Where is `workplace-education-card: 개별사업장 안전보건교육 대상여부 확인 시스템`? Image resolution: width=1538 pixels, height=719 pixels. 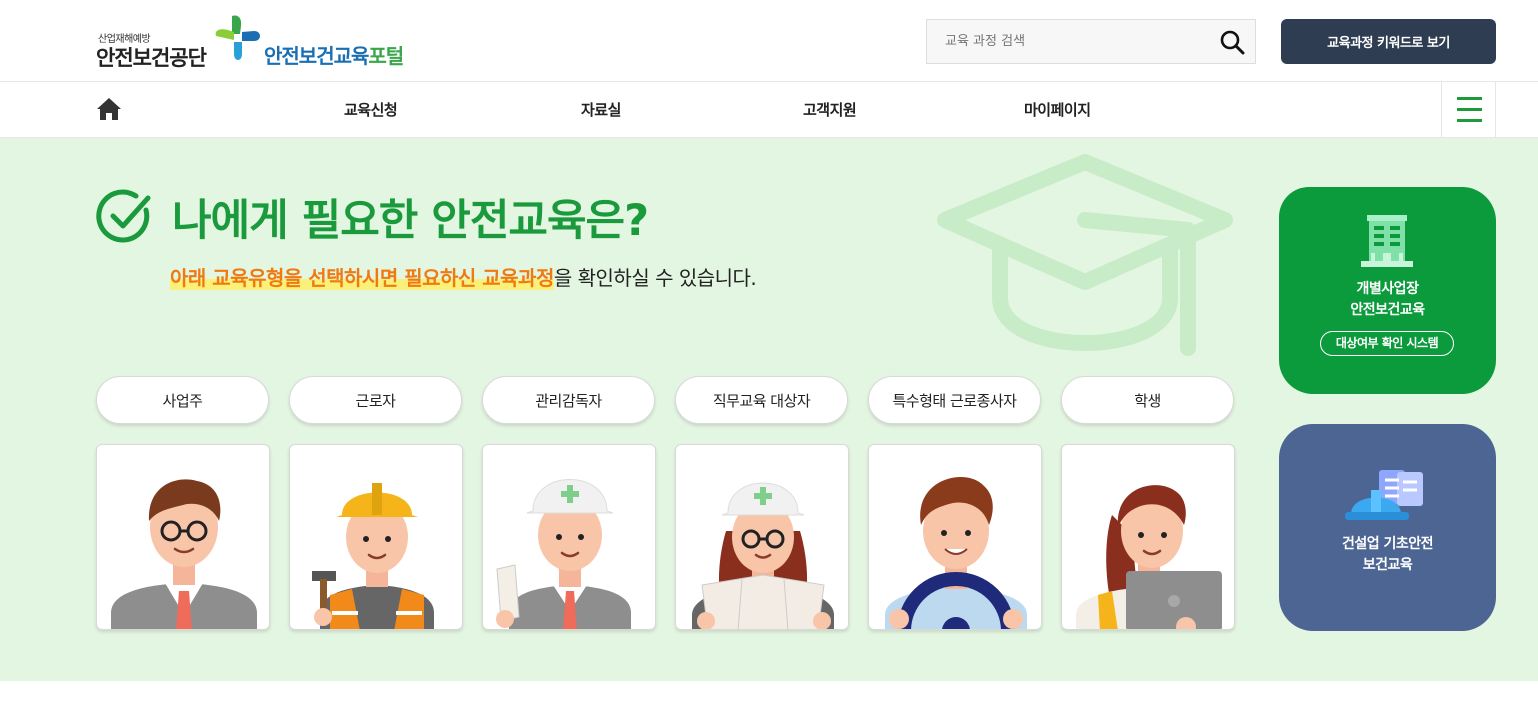
workplace-education-card: 개별사업장 안전보건교육 대상여부 확인 시스템 is located at coordinates (1387, 290).